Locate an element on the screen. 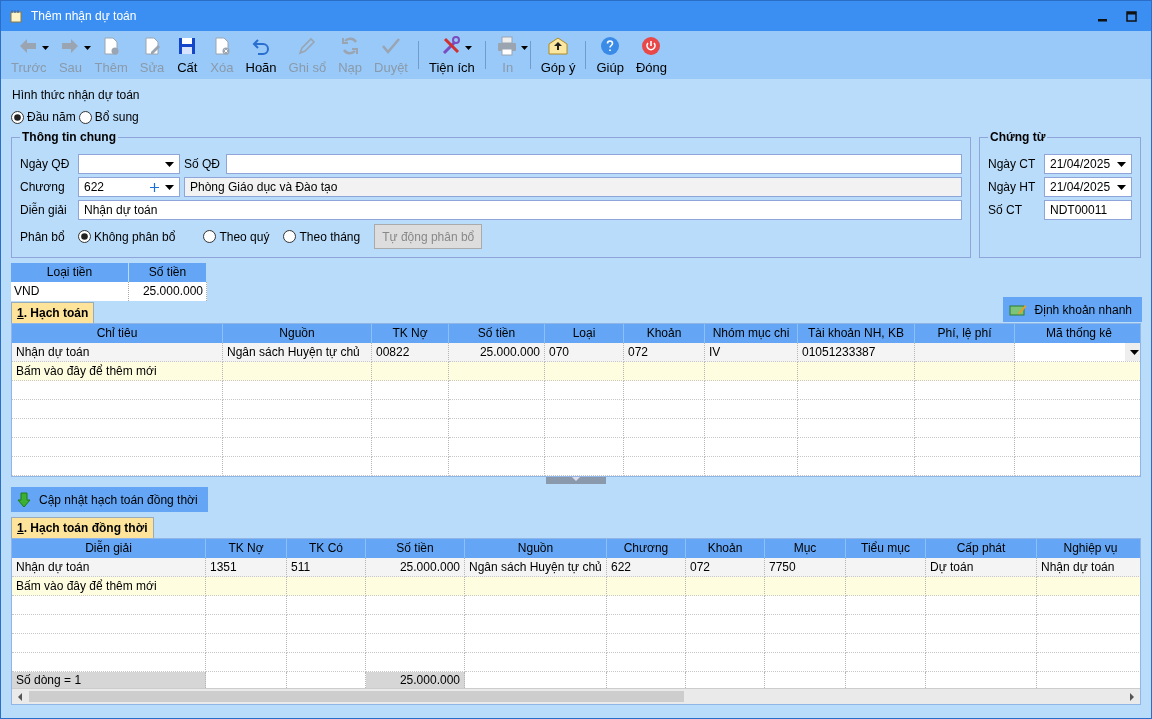 The image size is (1152, 719). toolbar-button: Giúp is located at coordinates (610, 55).